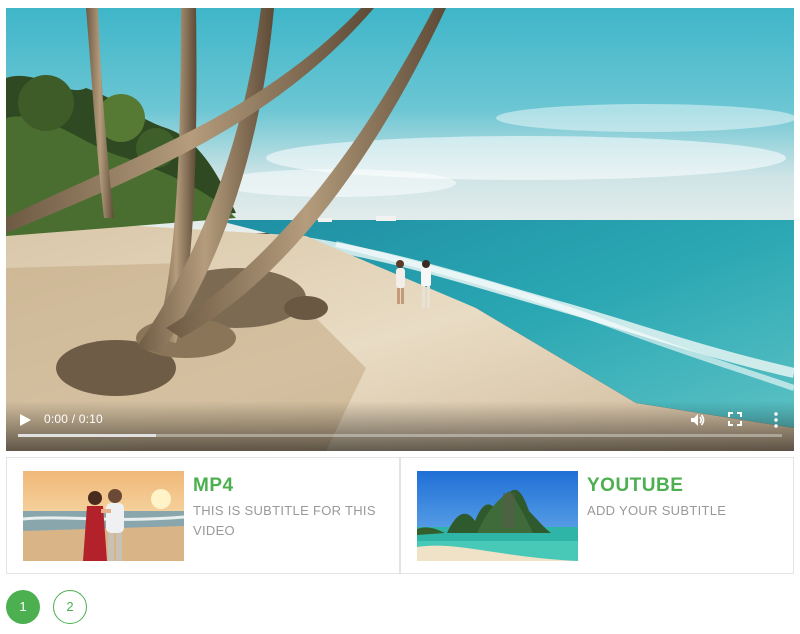  I want to click on playlist-item-youtube: YOUTUBE ADD YOUR SUBTITLE, so click(597, 515).